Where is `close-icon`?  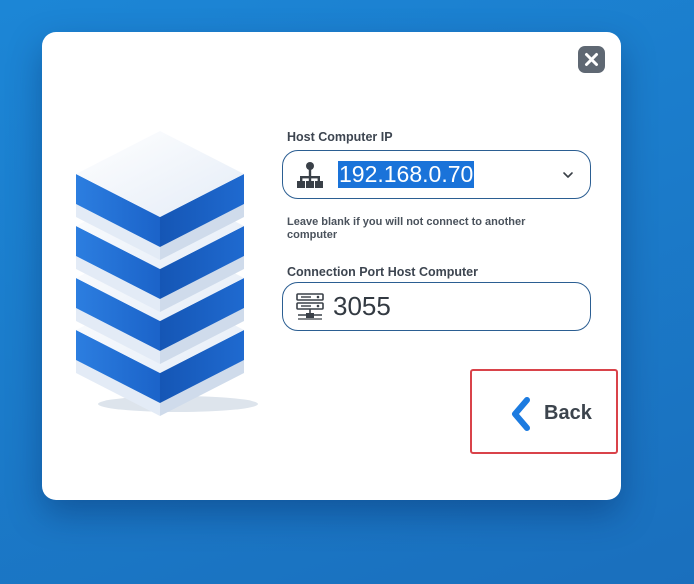
close-icon is located at coordinates (591, 59).